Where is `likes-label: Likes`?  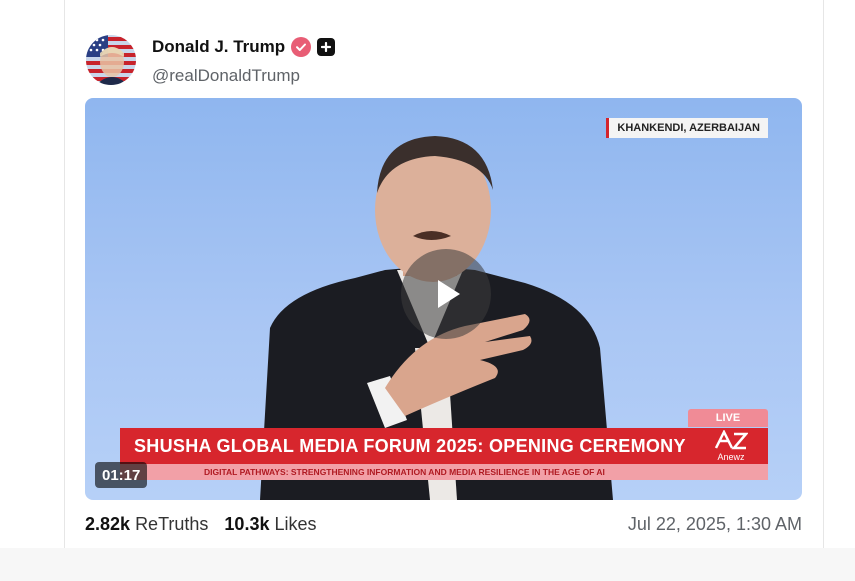 likes-label: Likes is located at coordinates (295, 524).